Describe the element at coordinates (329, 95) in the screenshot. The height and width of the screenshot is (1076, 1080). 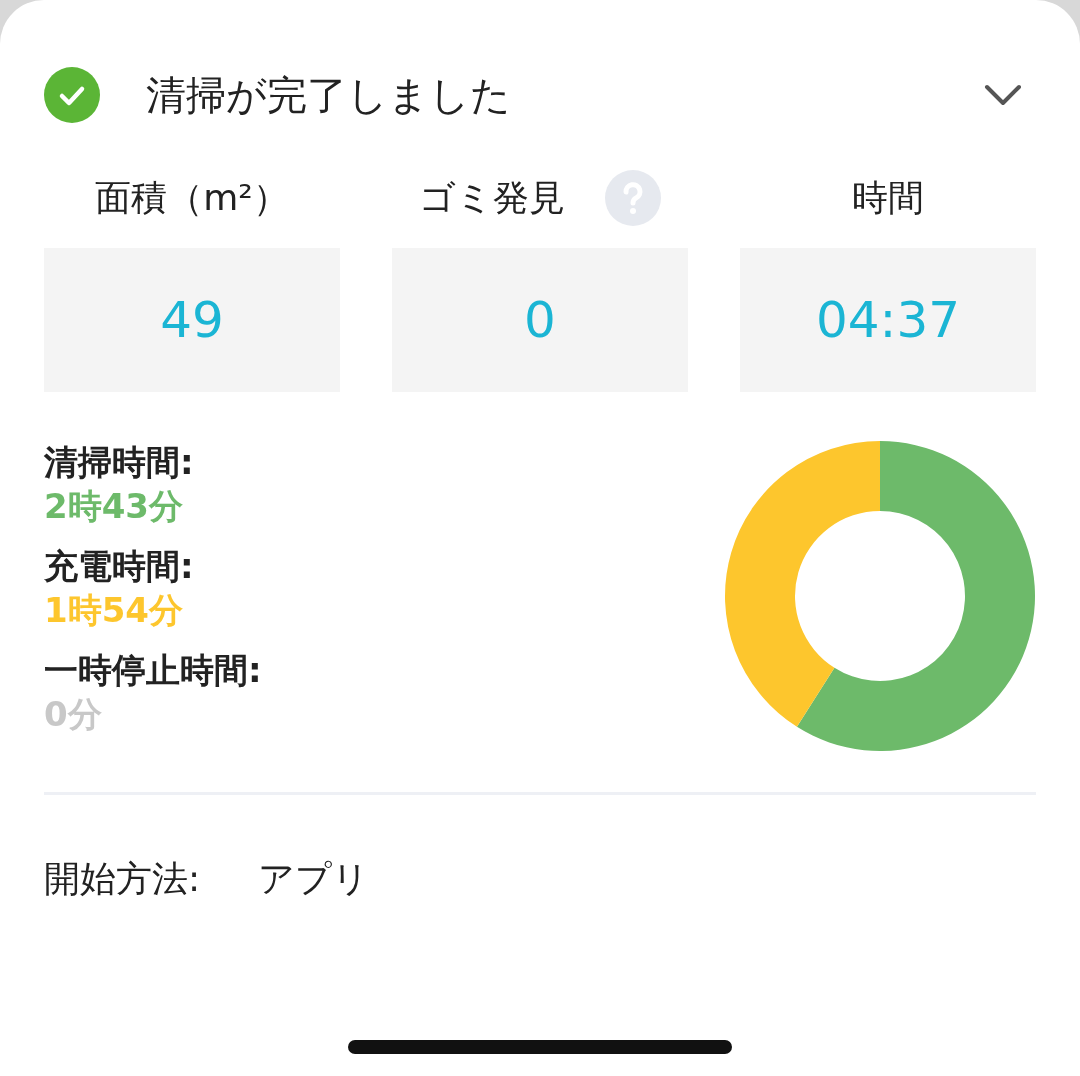
I see `status-title: 清掃が完了しました` at that location.